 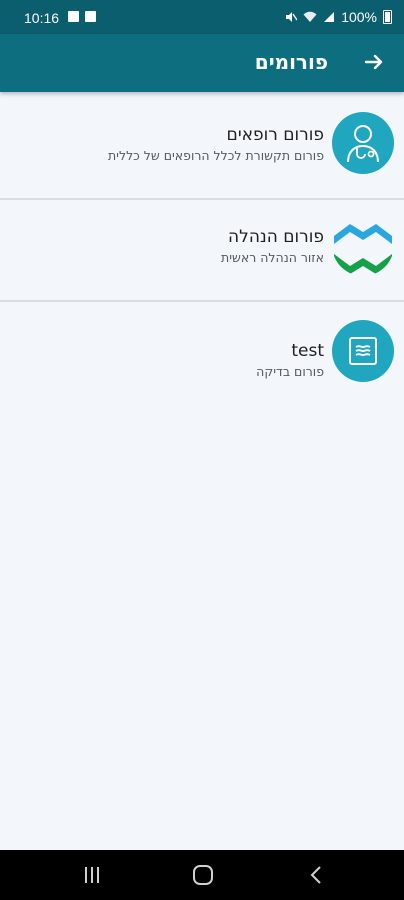 I want to click on forum-name: test, so click(x=307, y=351).